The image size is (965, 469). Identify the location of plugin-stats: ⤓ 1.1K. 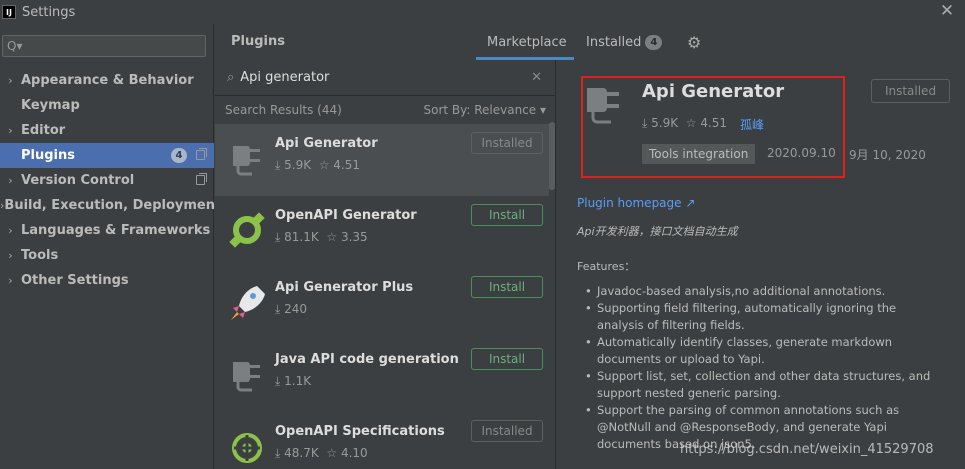
(293, 381).